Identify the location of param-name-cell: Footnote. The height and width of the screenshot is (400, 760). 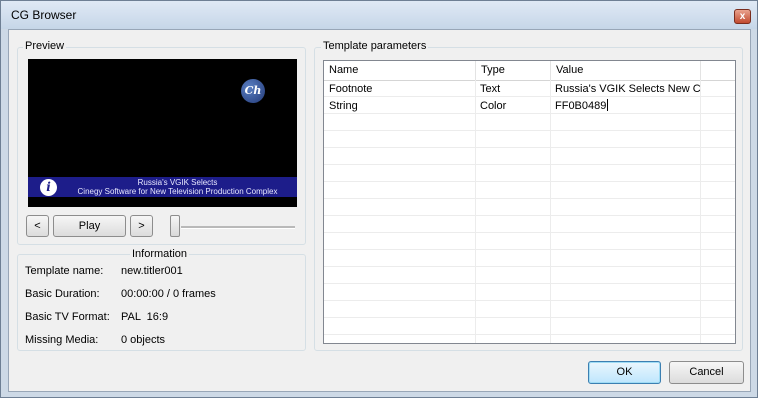
(399, 88).